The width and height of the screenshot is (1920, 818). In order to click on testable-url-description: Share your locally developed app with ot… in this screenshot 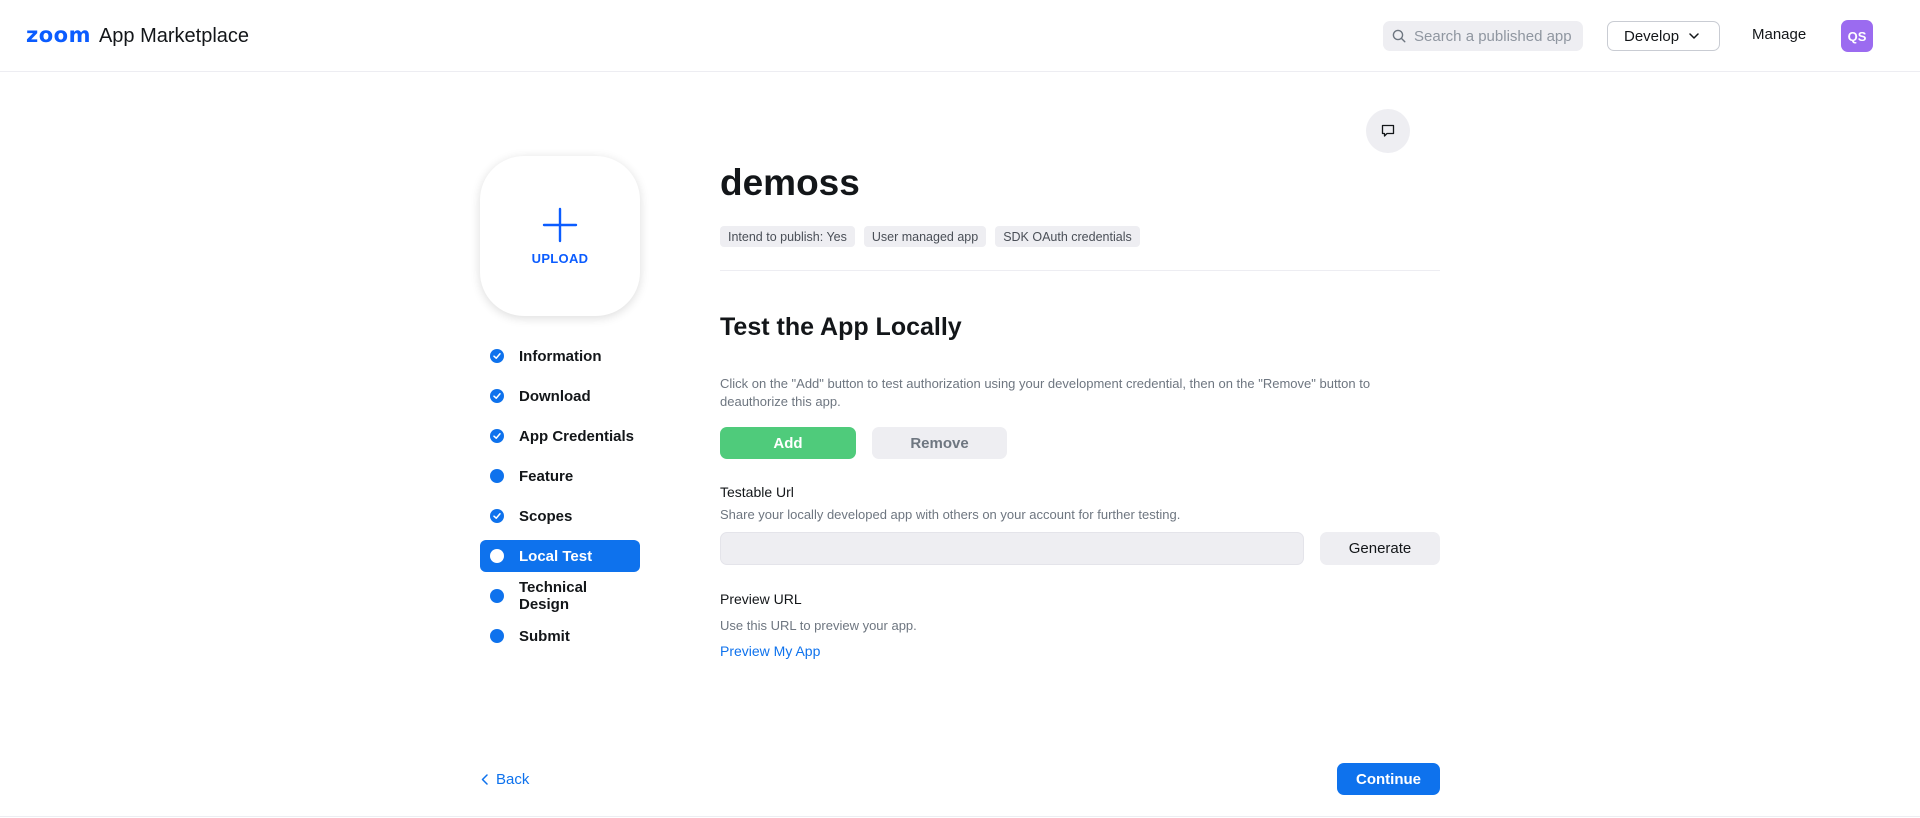, I will do `click(950, 514)`.